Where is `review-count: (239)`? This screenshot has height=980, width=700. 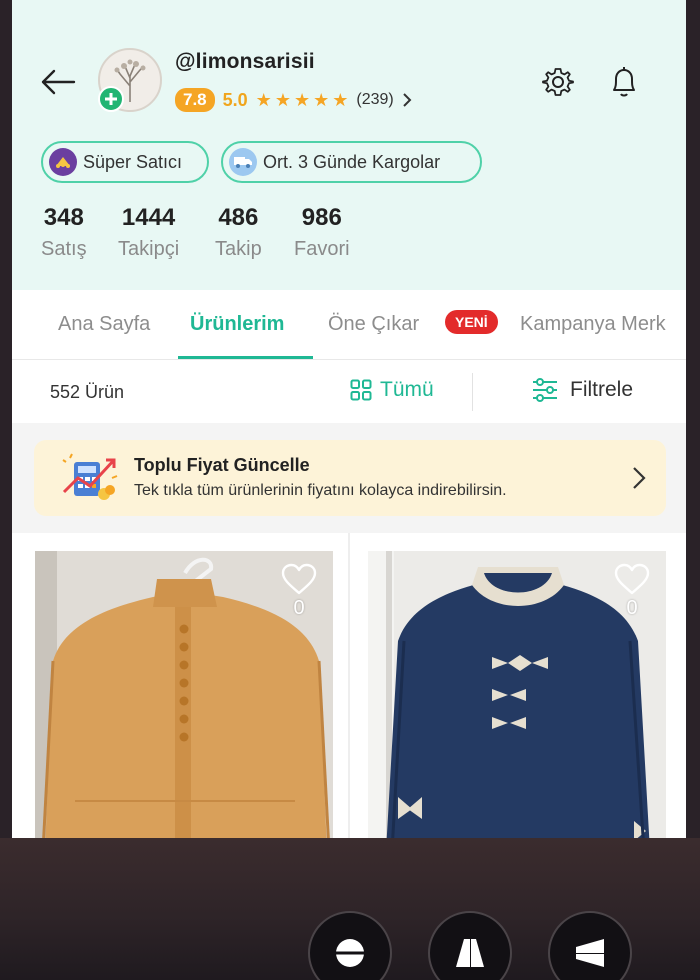 review-count: (239) is located at coordinates (375, 99).